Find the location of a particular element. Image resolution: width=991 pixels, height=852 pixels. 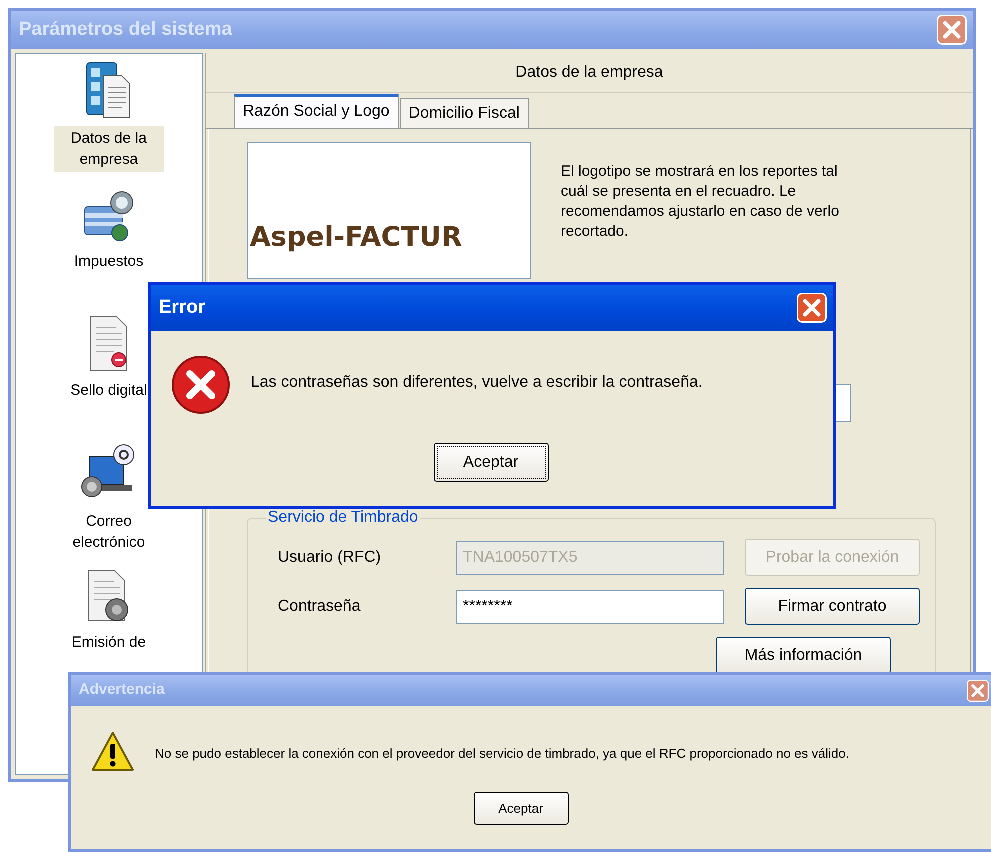

panel-header: Datos de la empresa is located at coordinates (589, 73).